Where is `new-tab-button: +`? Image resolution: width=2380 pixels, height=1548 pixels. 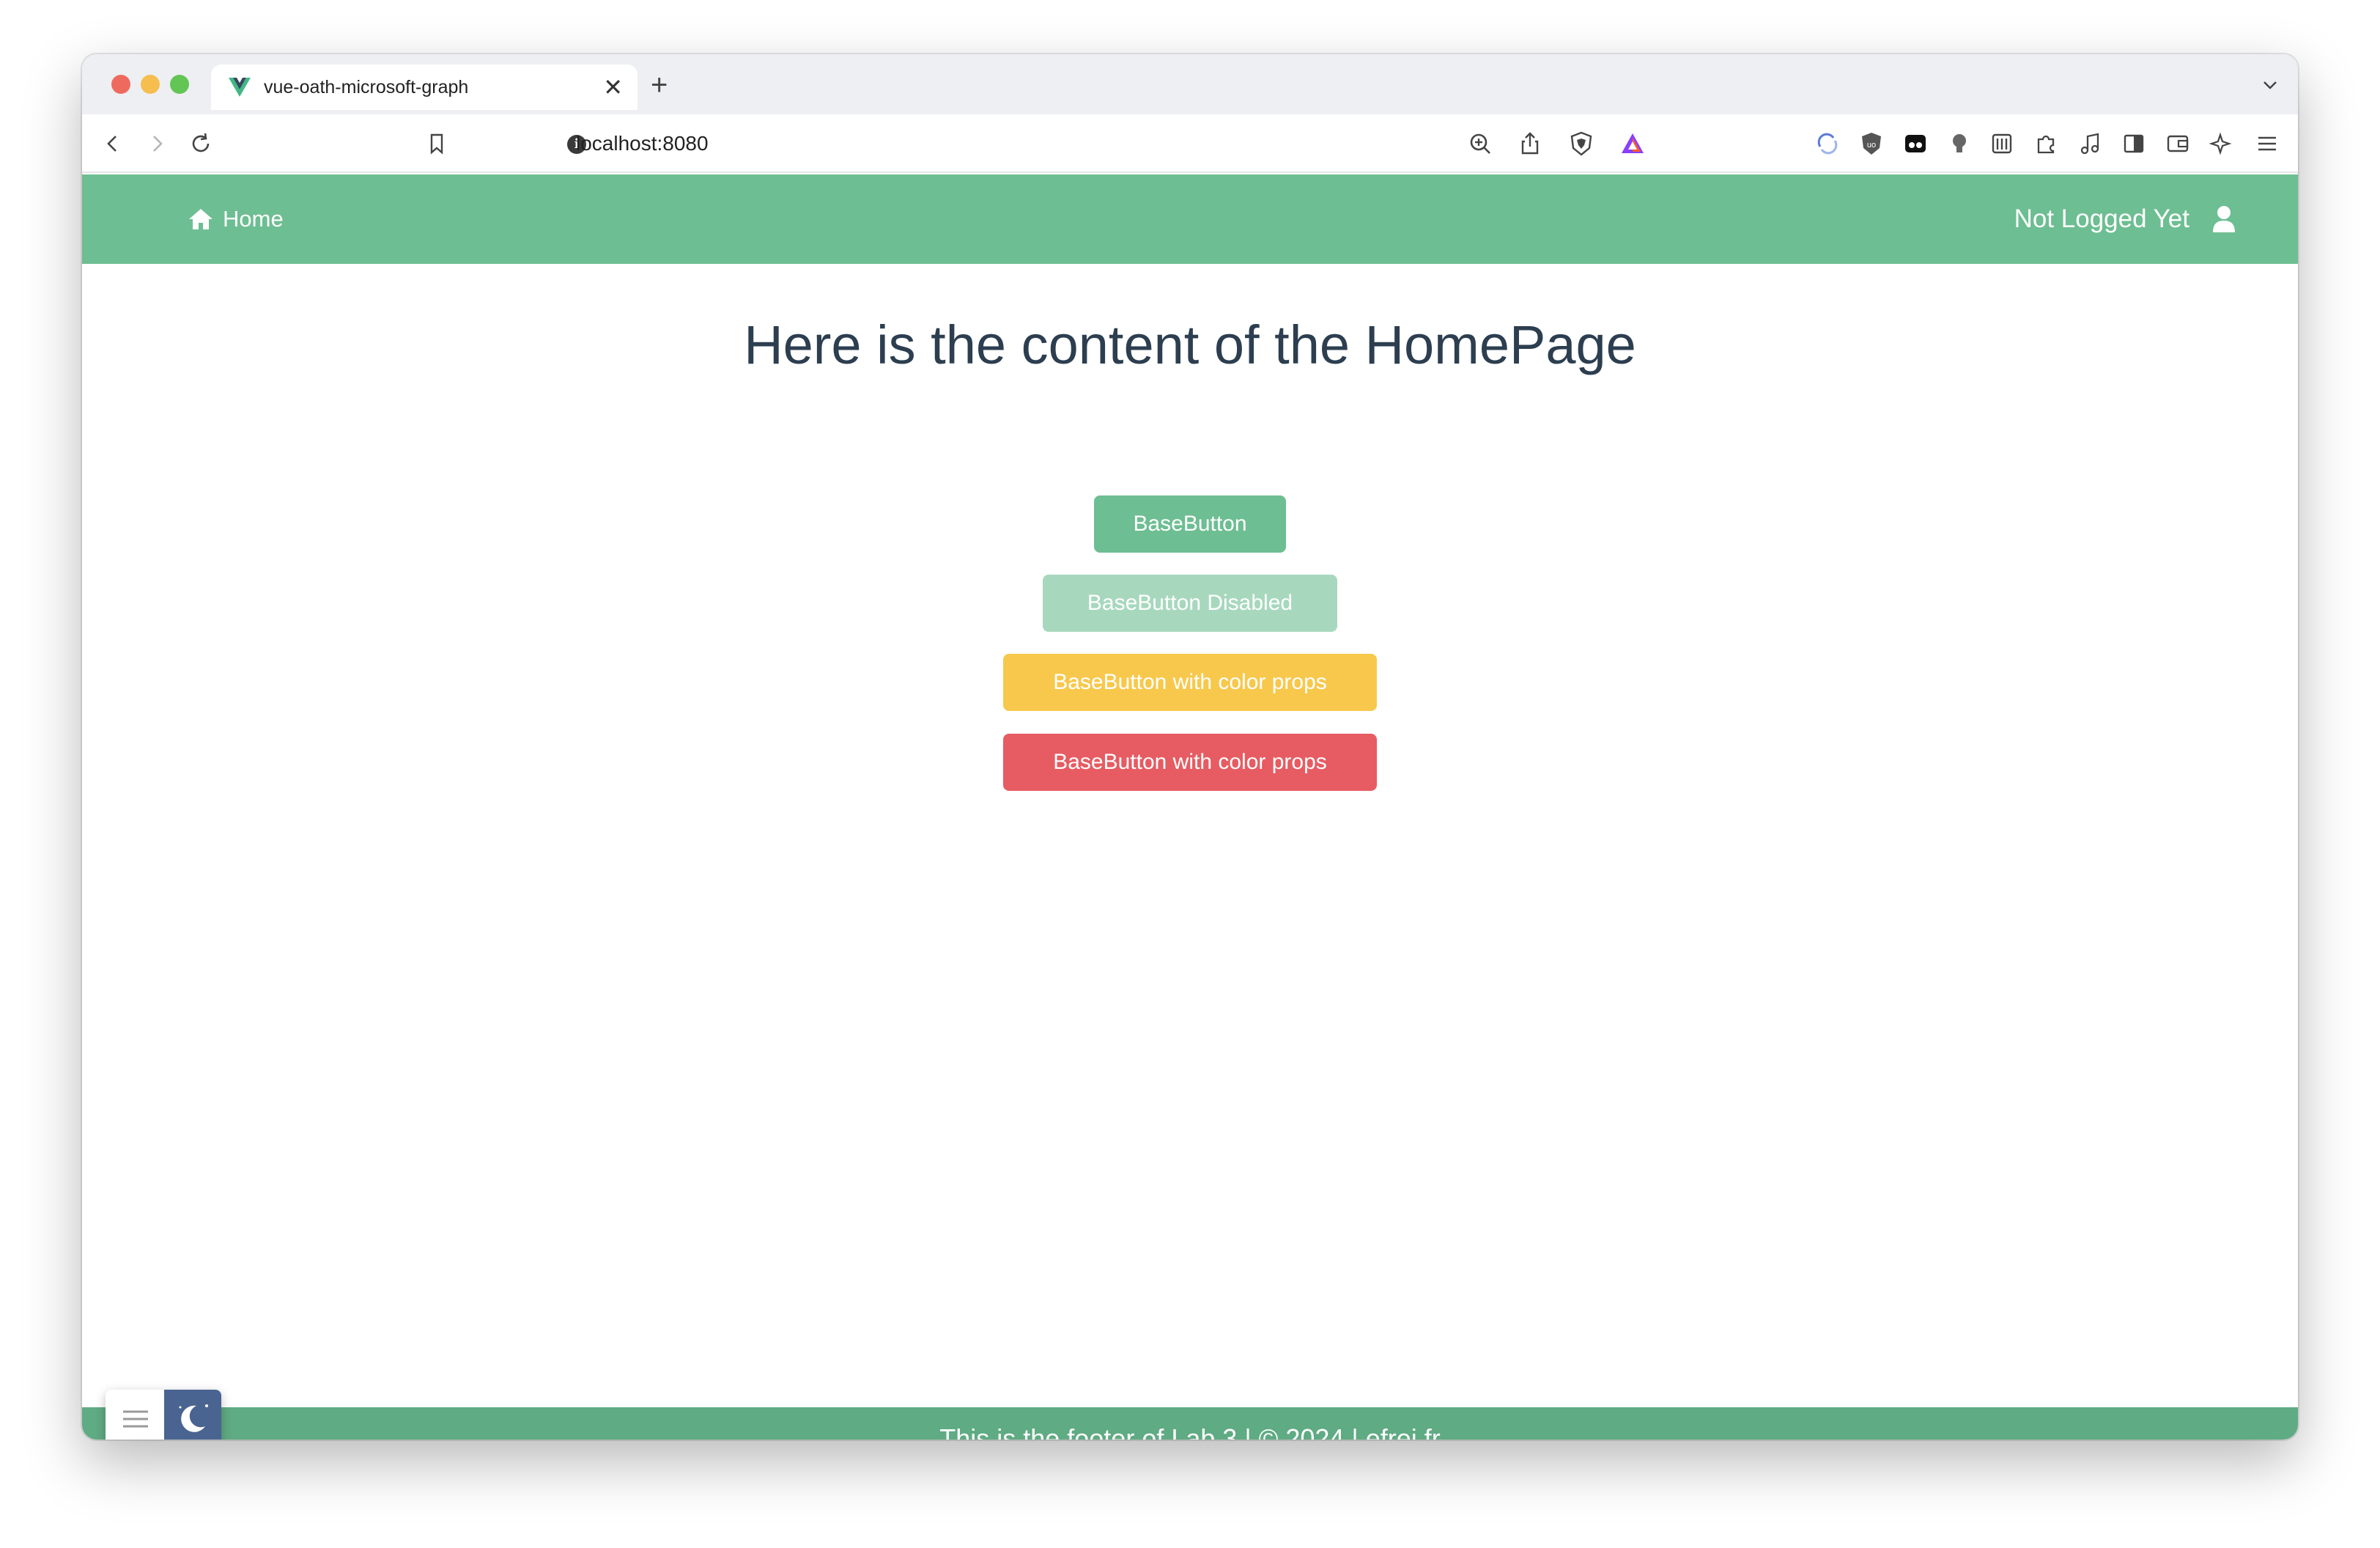 new-tab-button: + is located at coordinates (659, 85).